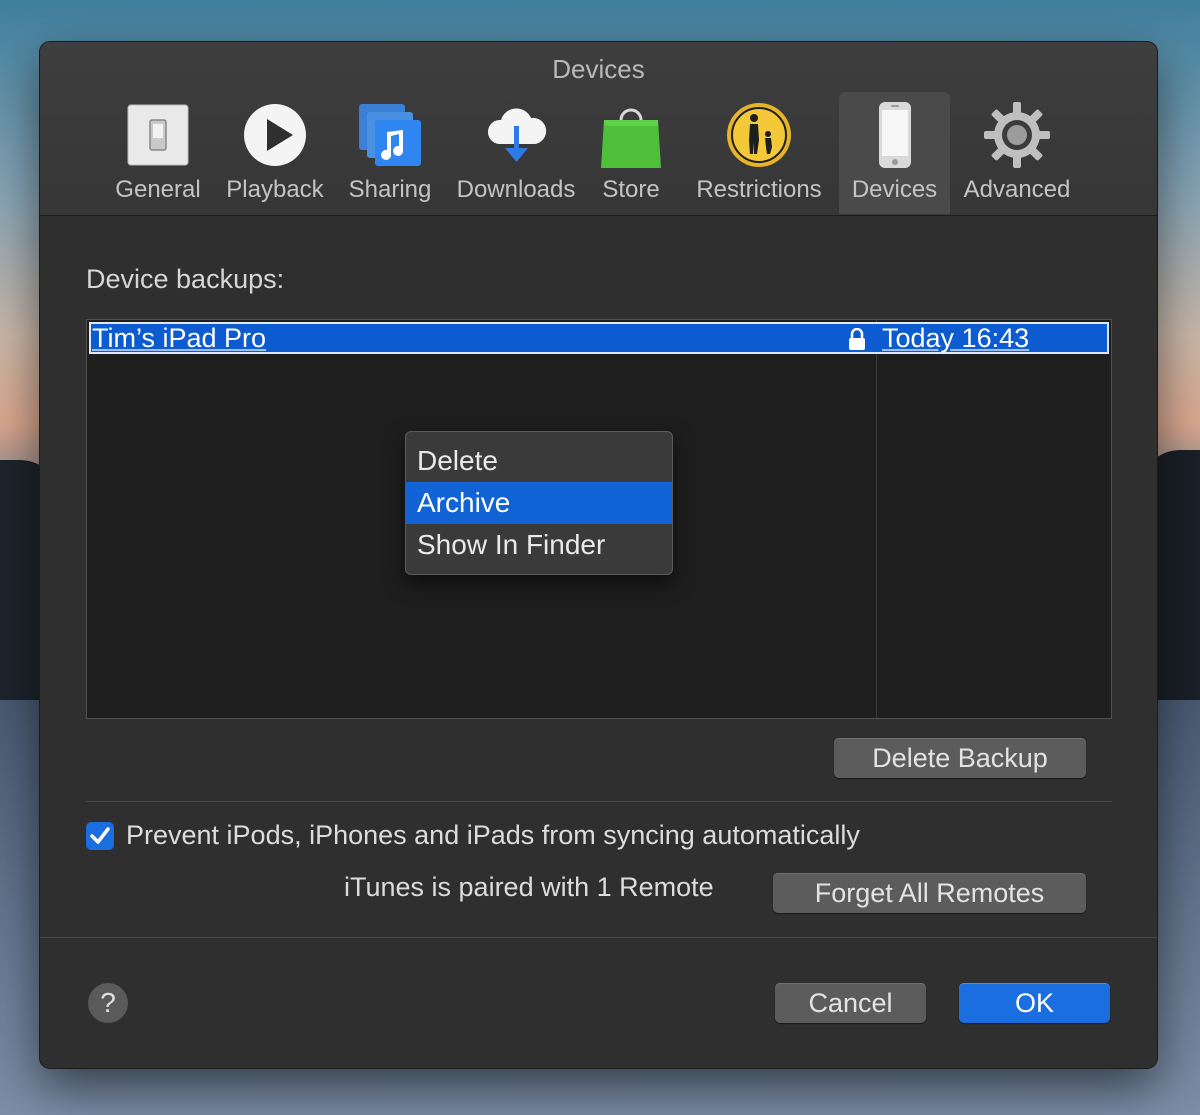 The image size is (1200, 1115). What do you see at coordinates (631, 189) in the screenshot?
I see `tab-store-label: Store` at bounding box center [631, 189].